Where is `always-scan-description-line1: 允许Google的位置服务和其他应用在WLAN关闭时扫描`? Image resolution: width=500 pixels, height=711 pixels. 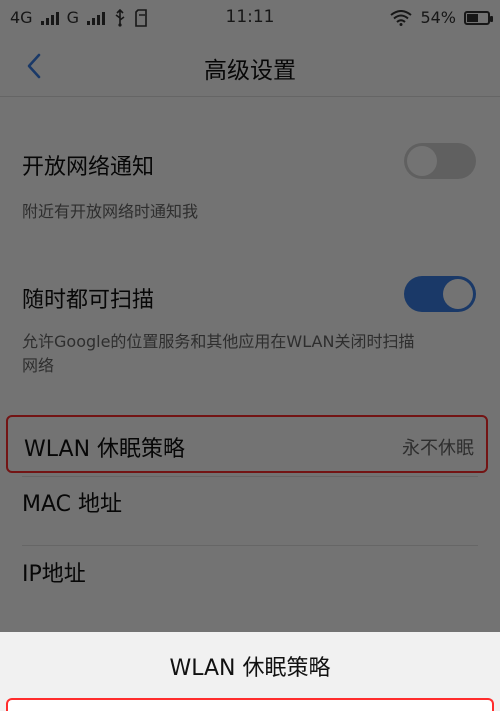
always-scan-description-line1: 允许Google的位置服务和其他应用在WLAN关闭时扫描 is located at coordinates (218, 341).